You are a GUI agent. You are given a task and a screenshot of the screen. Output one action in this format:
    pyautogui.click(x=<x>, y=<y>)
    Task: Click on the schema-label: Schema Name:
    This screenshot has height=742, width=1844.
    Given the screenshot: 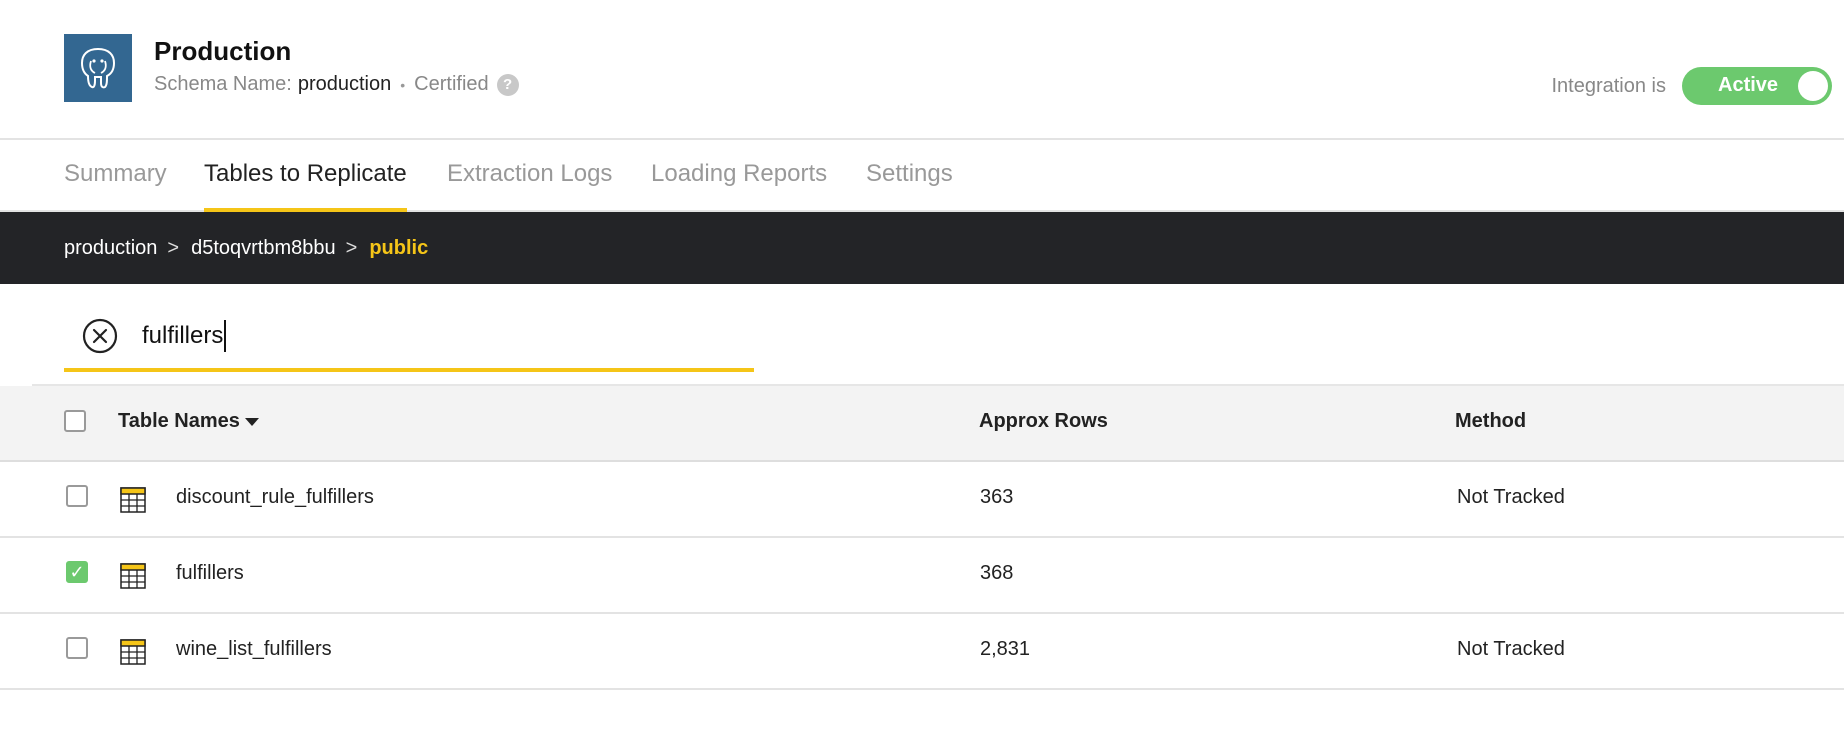 What is the action you would take?
    pyautogui.click(x=223, y=84)
    